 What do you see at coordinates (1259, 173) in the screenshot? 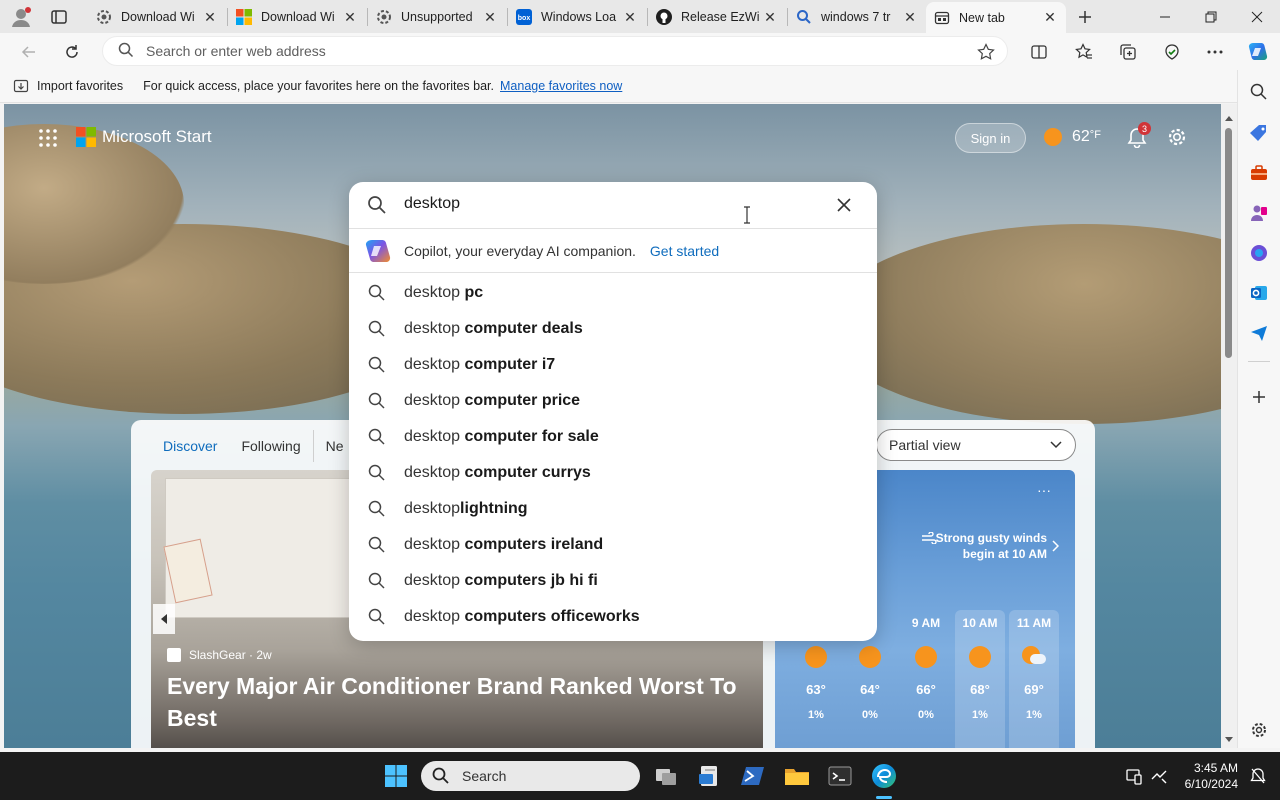
I see `tools-icon` at bounding box center [1259, 173].